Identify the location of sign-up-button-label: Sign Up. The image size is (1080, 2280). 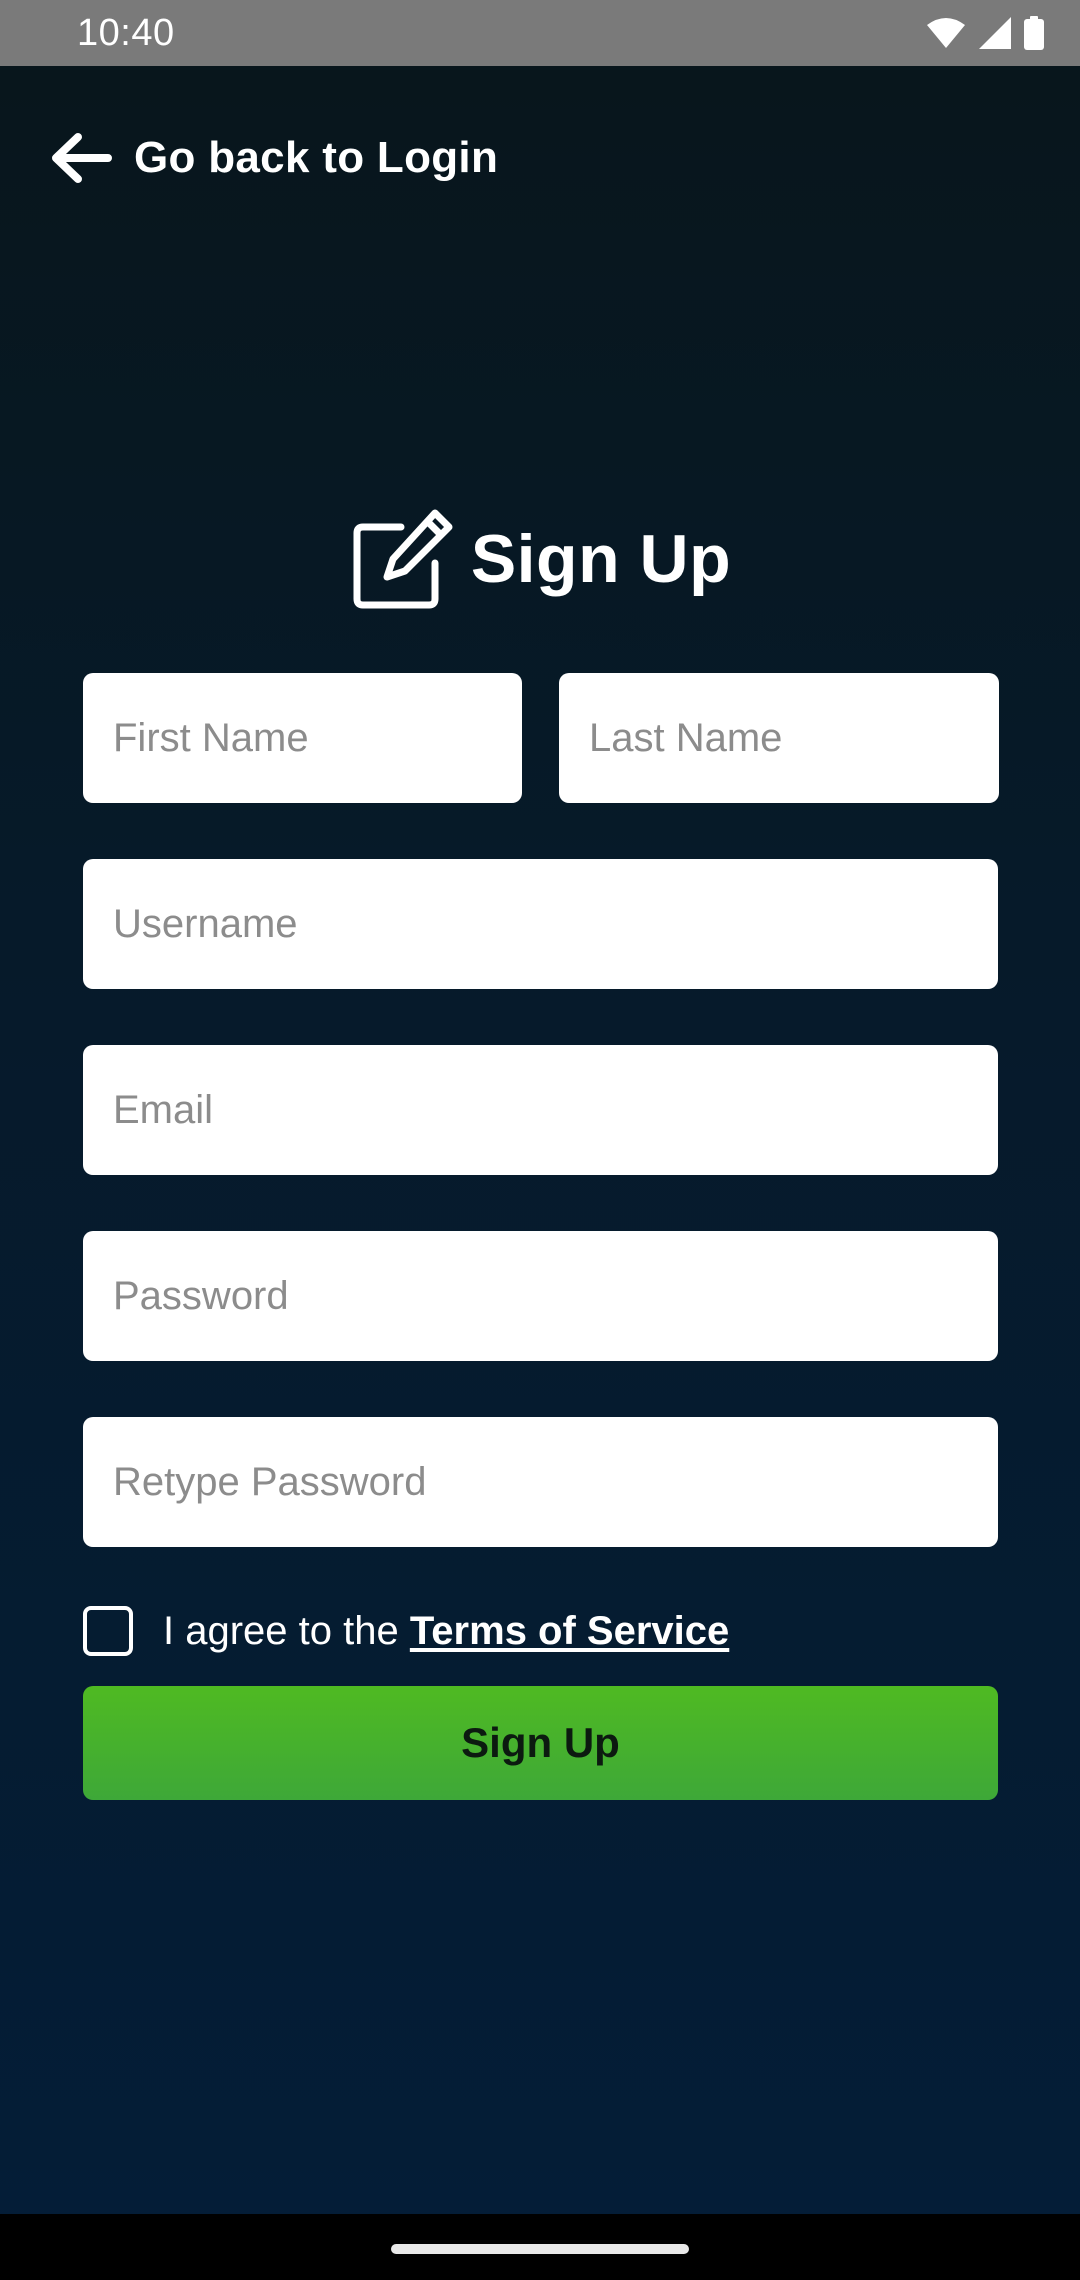
(540, 1742).